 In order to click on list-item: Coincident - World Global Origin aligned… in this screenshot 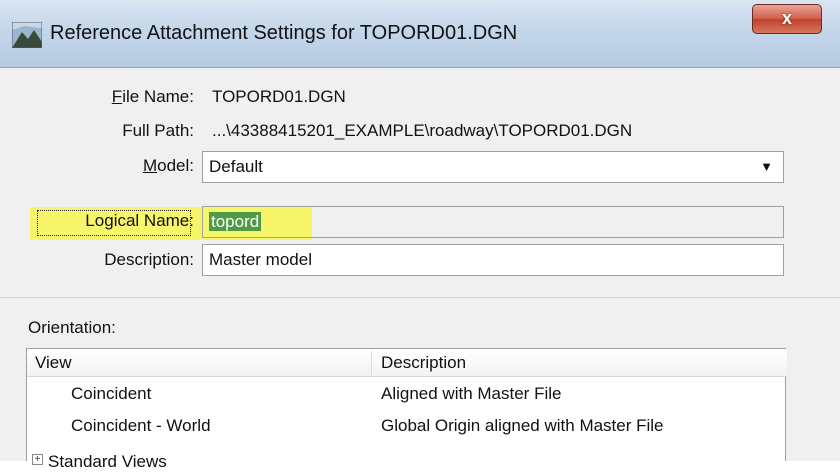, I will do `click(406, 426)`.